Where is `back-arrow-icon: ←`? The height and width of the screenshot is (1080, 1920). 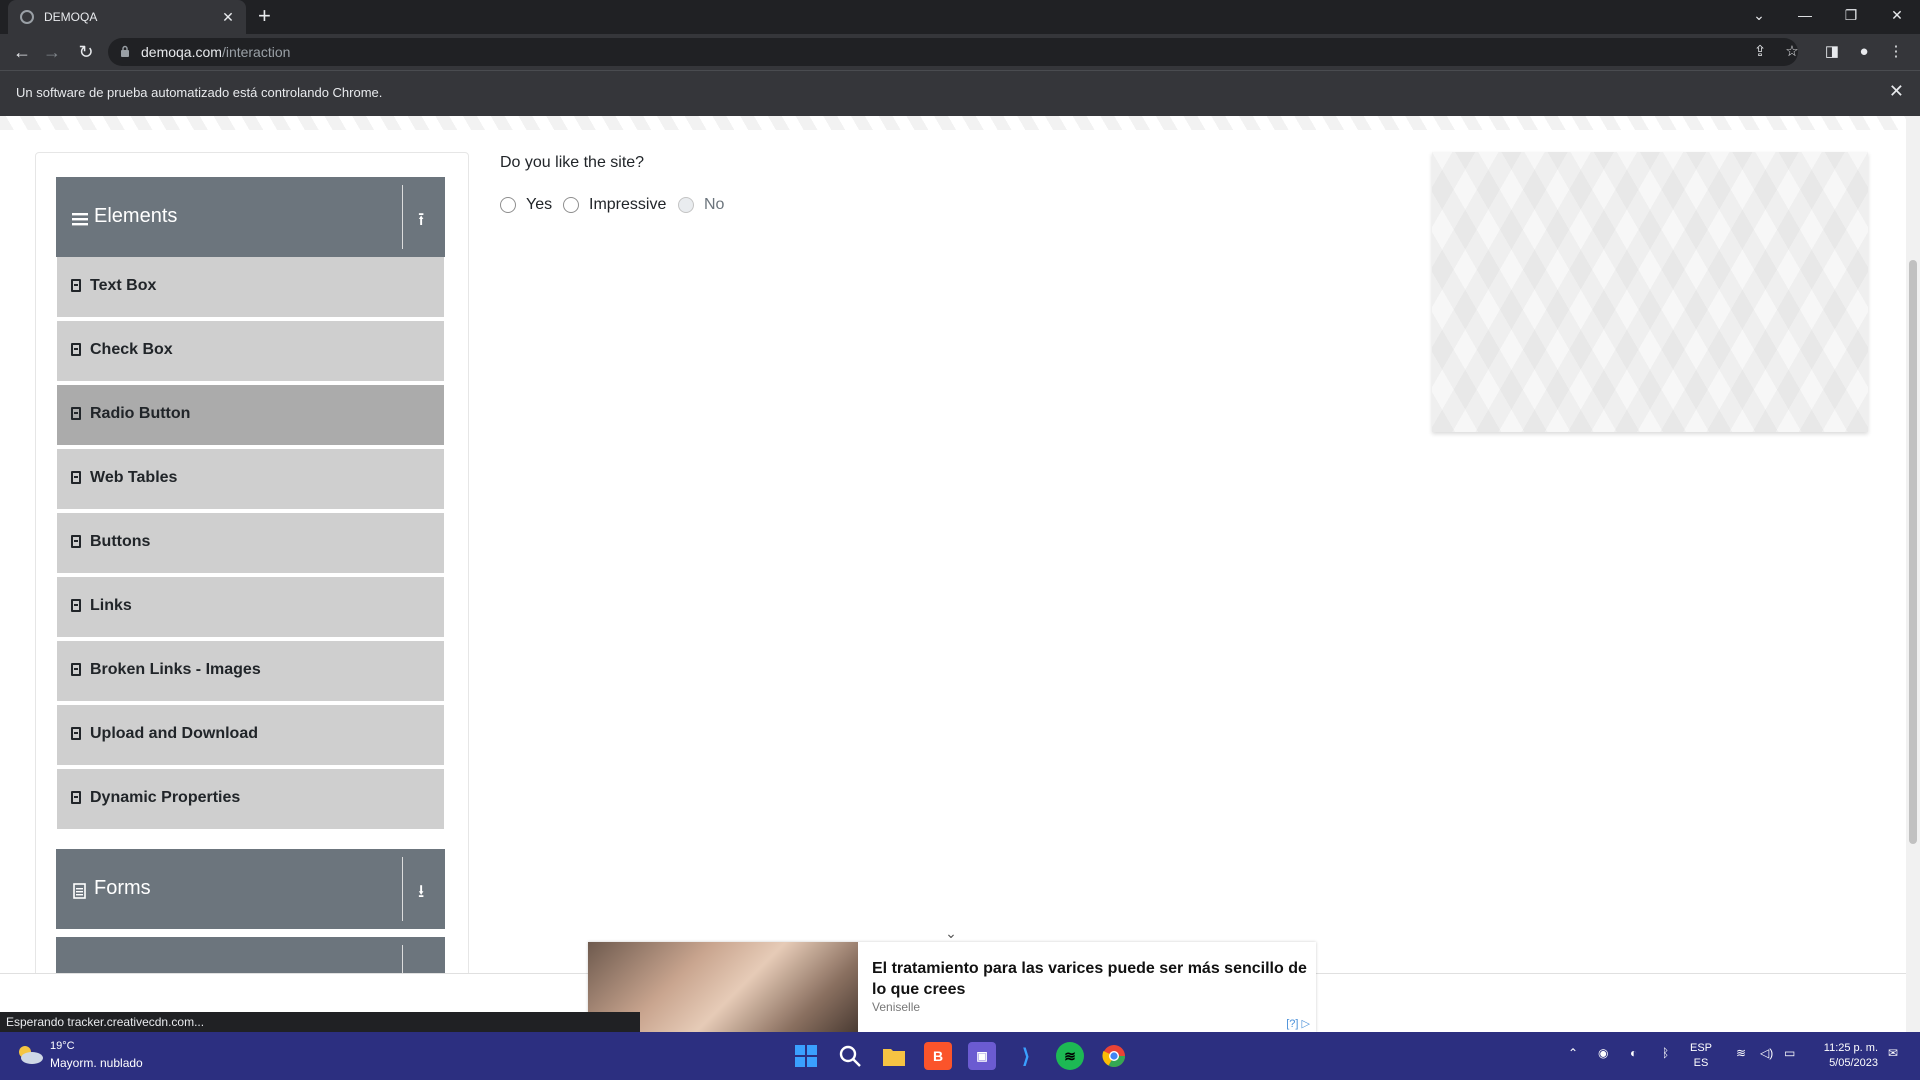 back-arrow-icon: ← is located at coordinates (22, 52).